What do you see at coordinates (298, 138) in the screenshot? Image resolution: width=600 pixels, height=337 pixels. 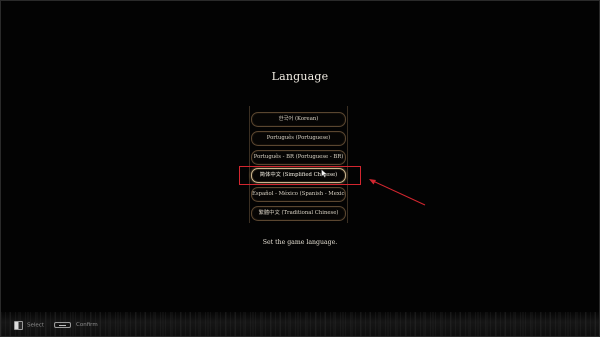 I see `language-option-portuguese: Português (Portuguese)` at bounding box center [298, 138].